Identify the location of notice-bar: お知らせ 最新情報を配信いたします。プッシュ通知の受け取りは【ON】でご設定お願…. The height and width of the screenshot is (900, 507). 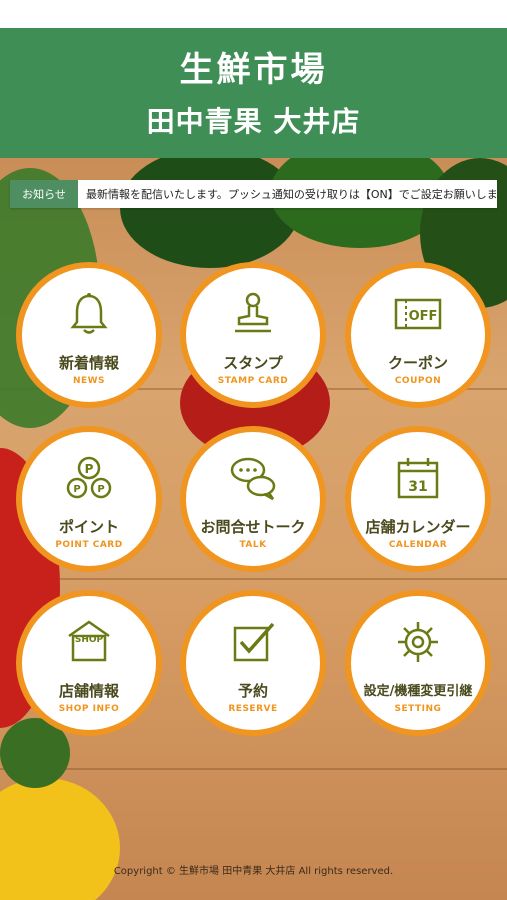
(253, 194).